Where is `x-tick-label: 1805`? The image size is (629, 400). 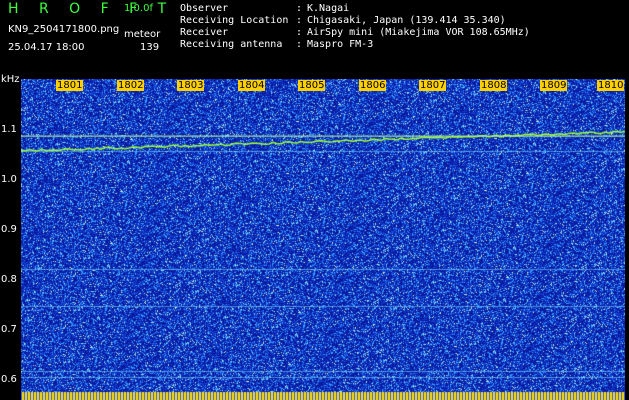
x-tick-label: 1805 is located at coordinates (312, 85).